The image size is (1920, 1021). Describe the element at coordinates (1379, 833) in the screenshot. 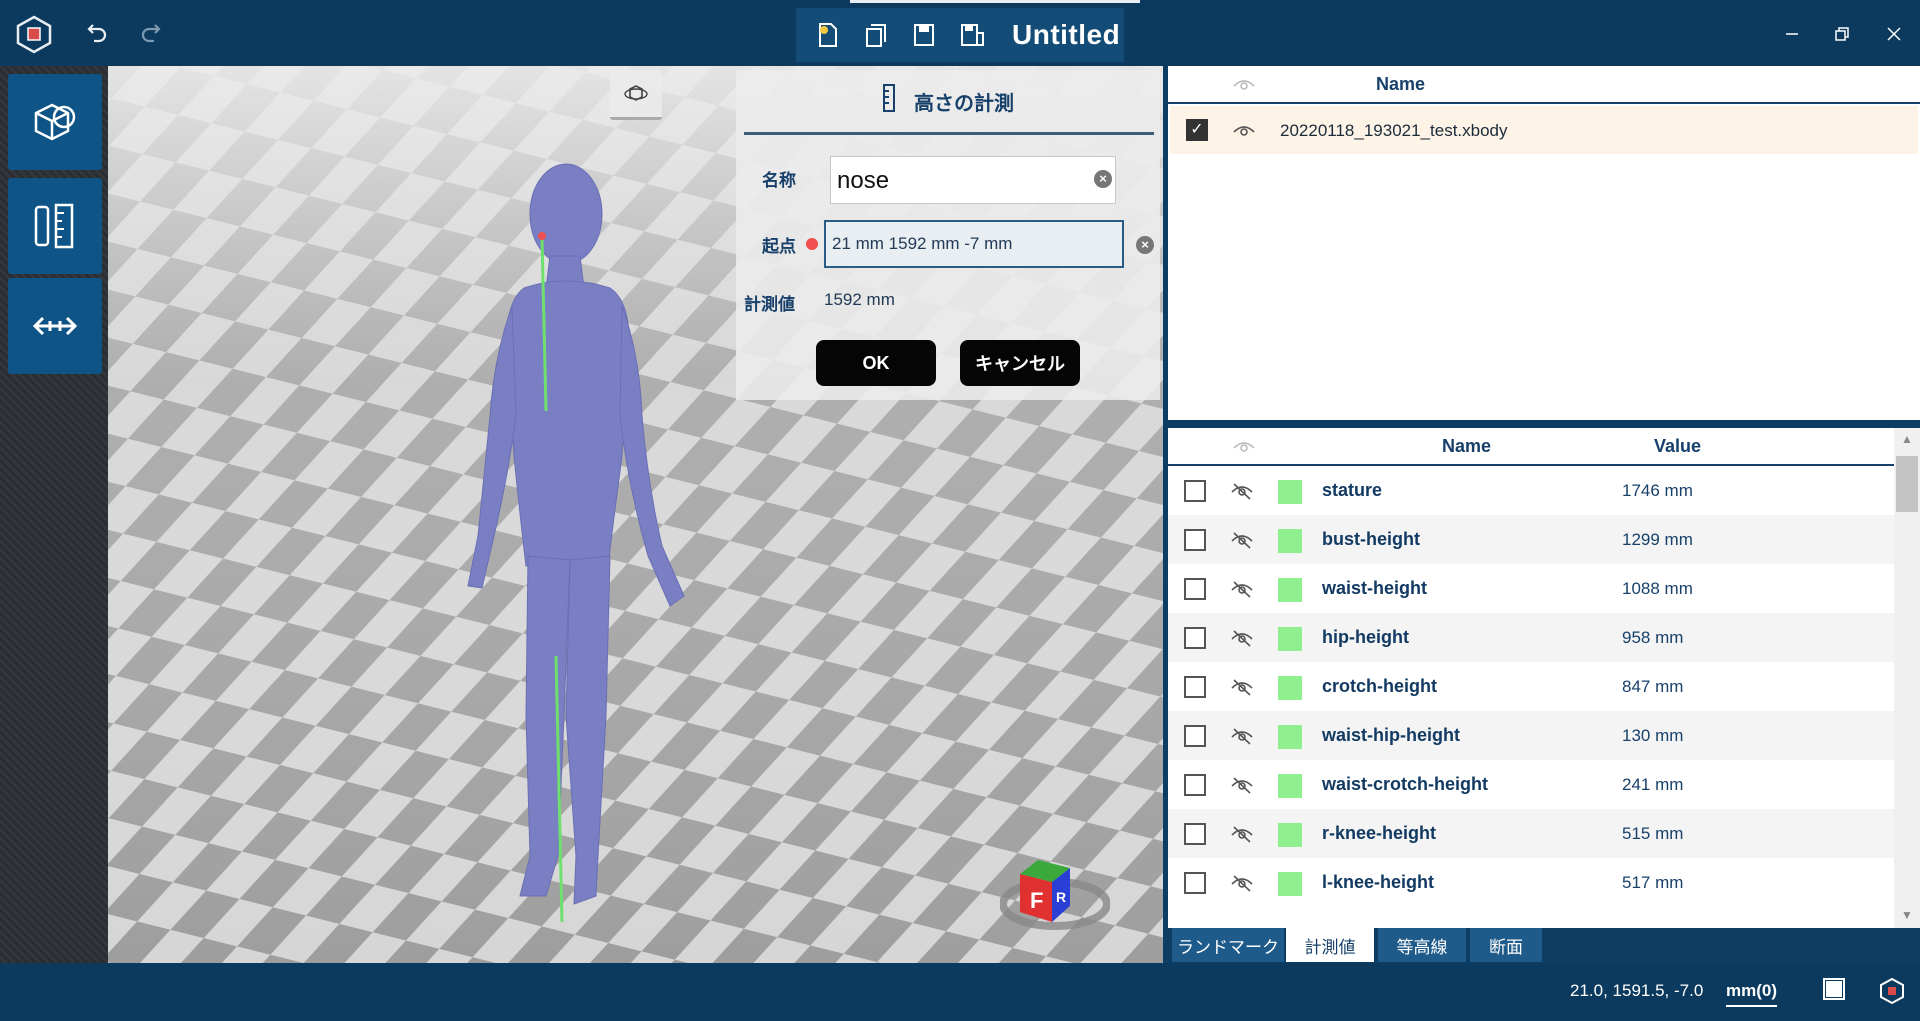

I see `measurement-name: r-knee-height` at that location.